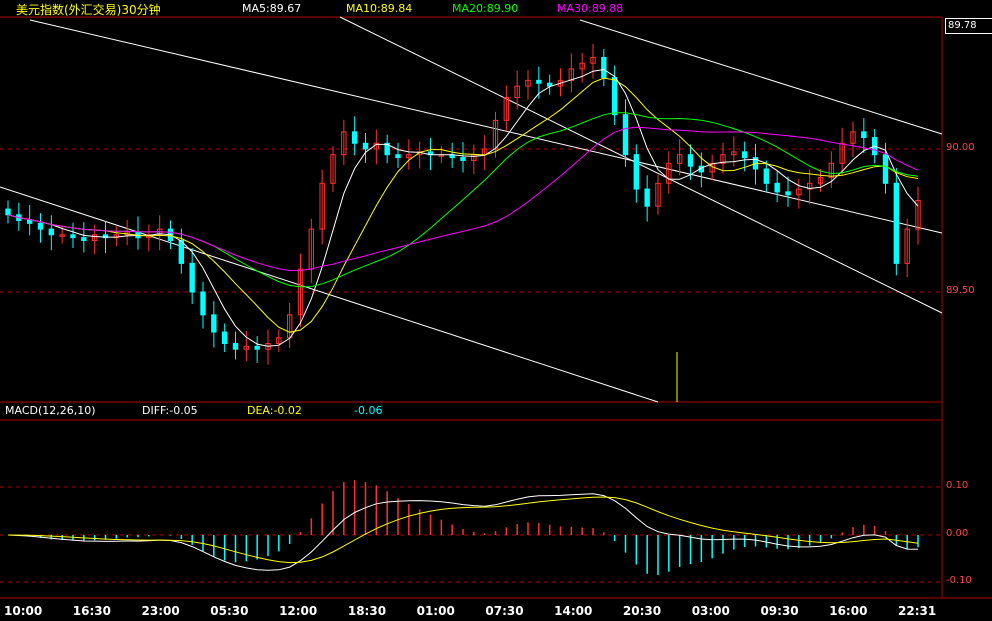 The width and height of the screenshot is (992, 621). What do you see at coordinates (710, 611) in the screenshot?
I see `time-tick: 03:00` at bounding box center [710, 611].